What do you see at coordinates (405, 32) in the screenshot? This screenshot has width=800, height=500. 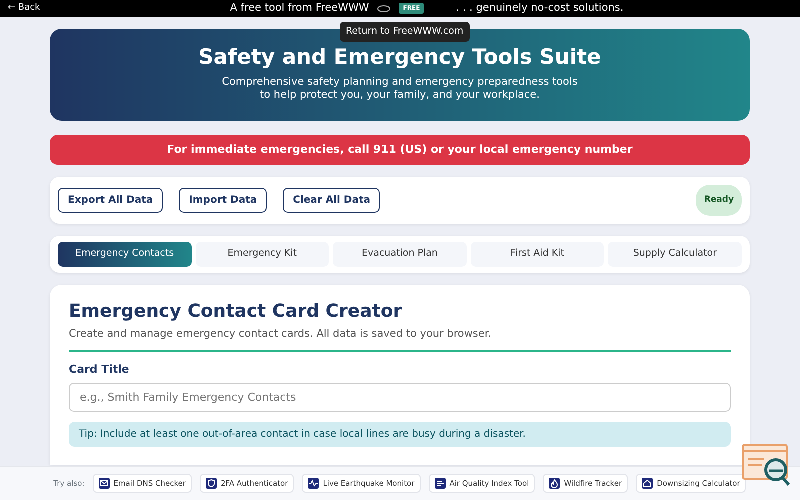 I see `tooltip: Return to FreeWWW.com` at bounding box center [405, 32].